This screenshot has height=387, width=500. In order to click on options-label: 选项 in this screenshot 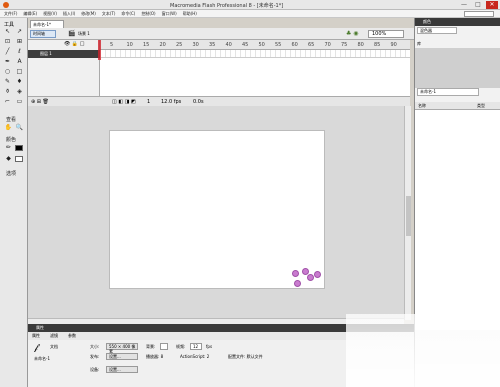, I will do `click(11, 174)`.